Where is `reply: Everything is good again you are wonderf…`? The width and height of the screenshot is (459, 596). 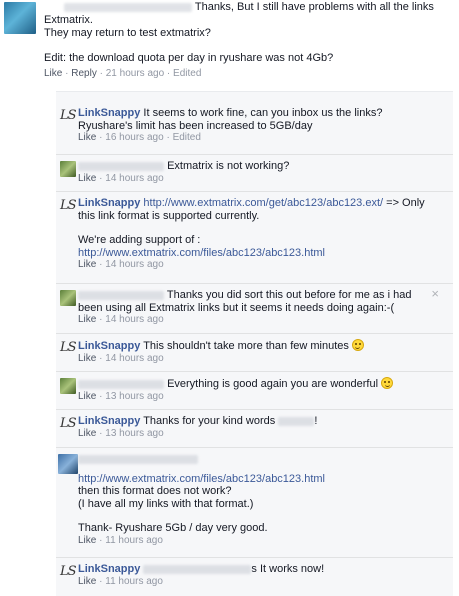 reply: Everything is good again you are wonderf… is located at coordinates (254, 390).